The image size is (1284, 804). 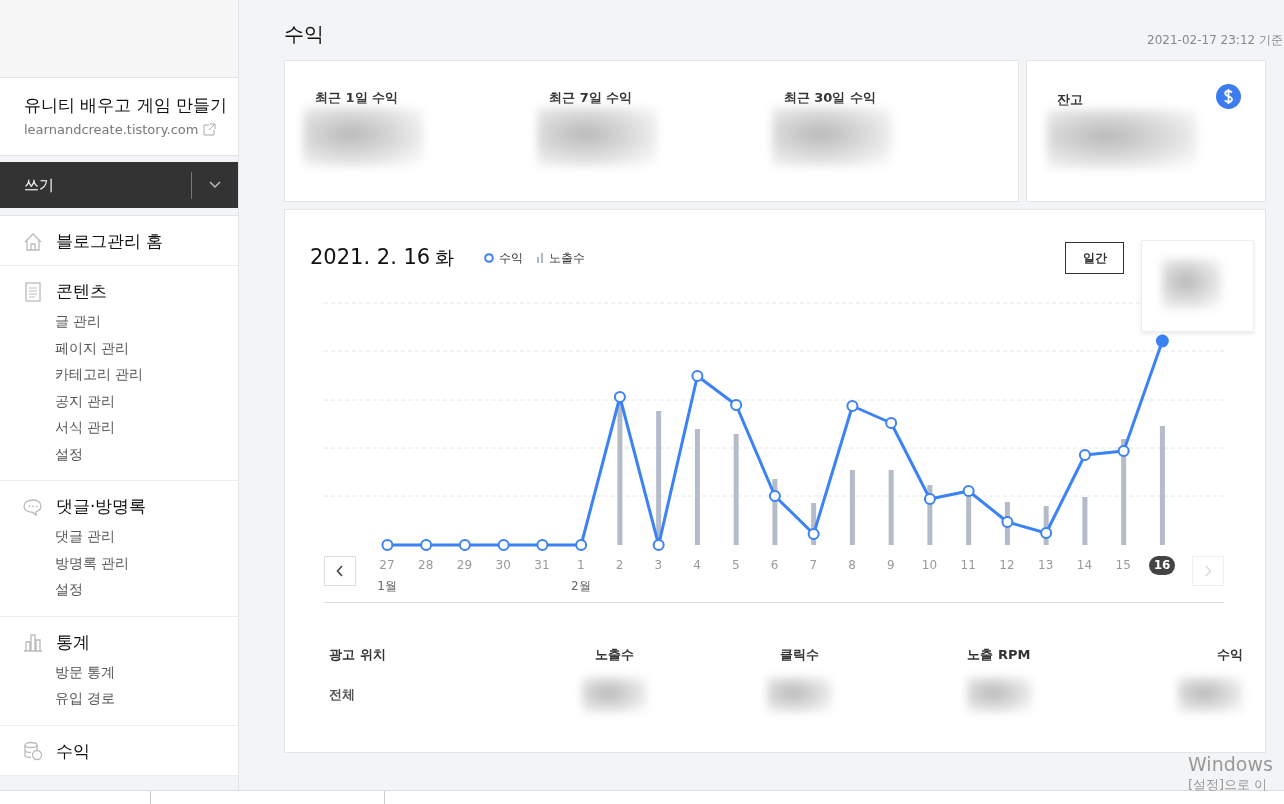 I want to click on column-header: 노출 RPM, so click(x=999, y=655).